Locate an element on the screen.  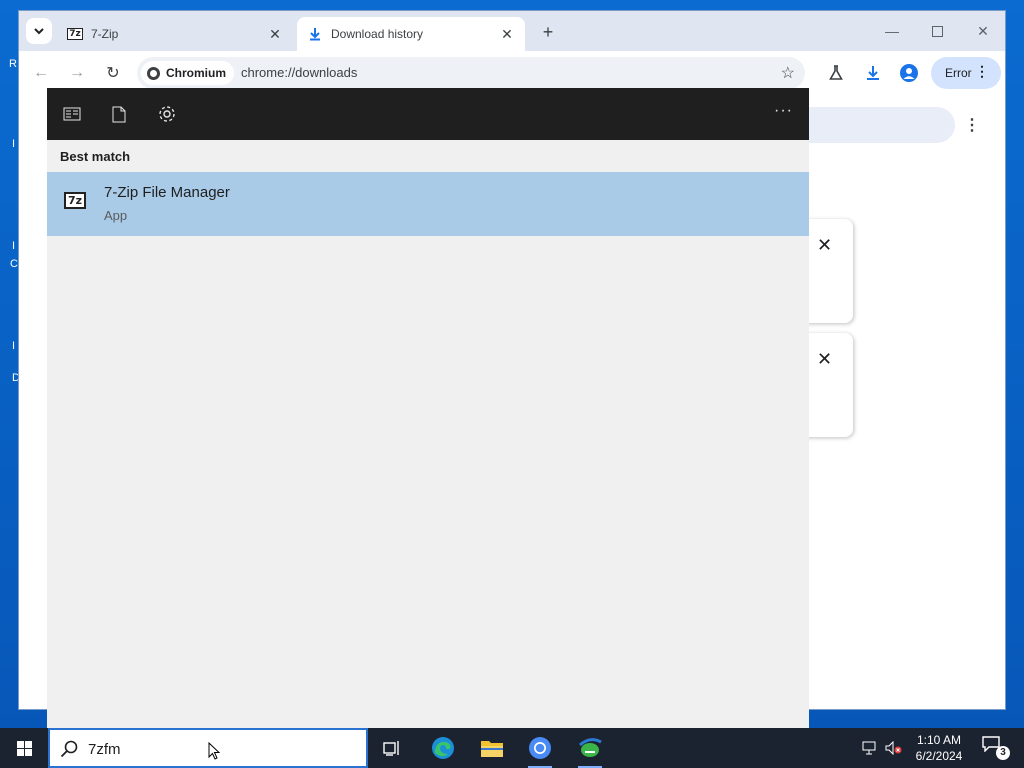
maximize-icon is located at coordinates (937, 31).